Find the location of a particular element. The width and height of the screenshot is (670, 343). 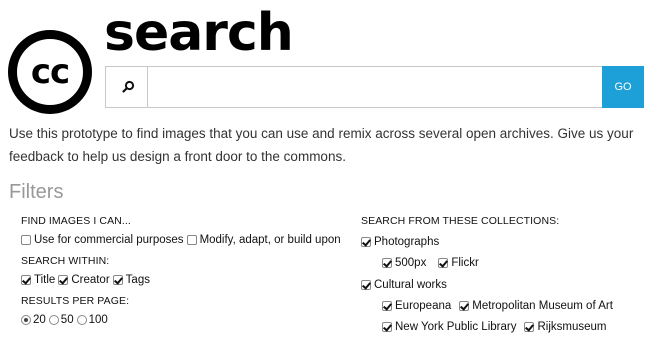

europeana-checkbox is located at coordinates (387, 306).